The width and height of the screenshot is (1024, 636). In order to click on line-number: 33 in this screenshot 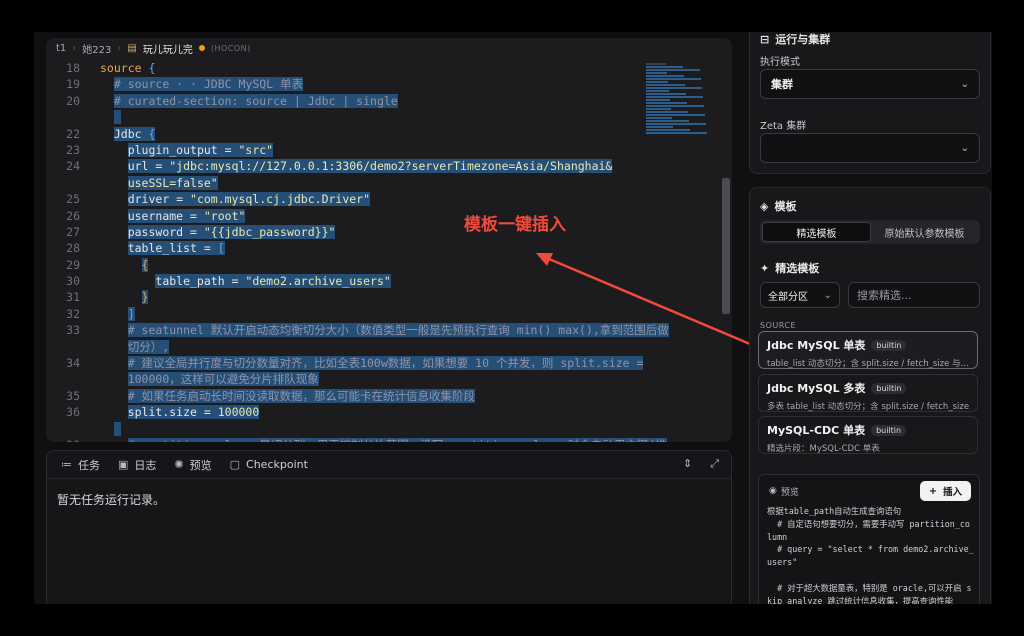, I will do `click(73, 330)`.